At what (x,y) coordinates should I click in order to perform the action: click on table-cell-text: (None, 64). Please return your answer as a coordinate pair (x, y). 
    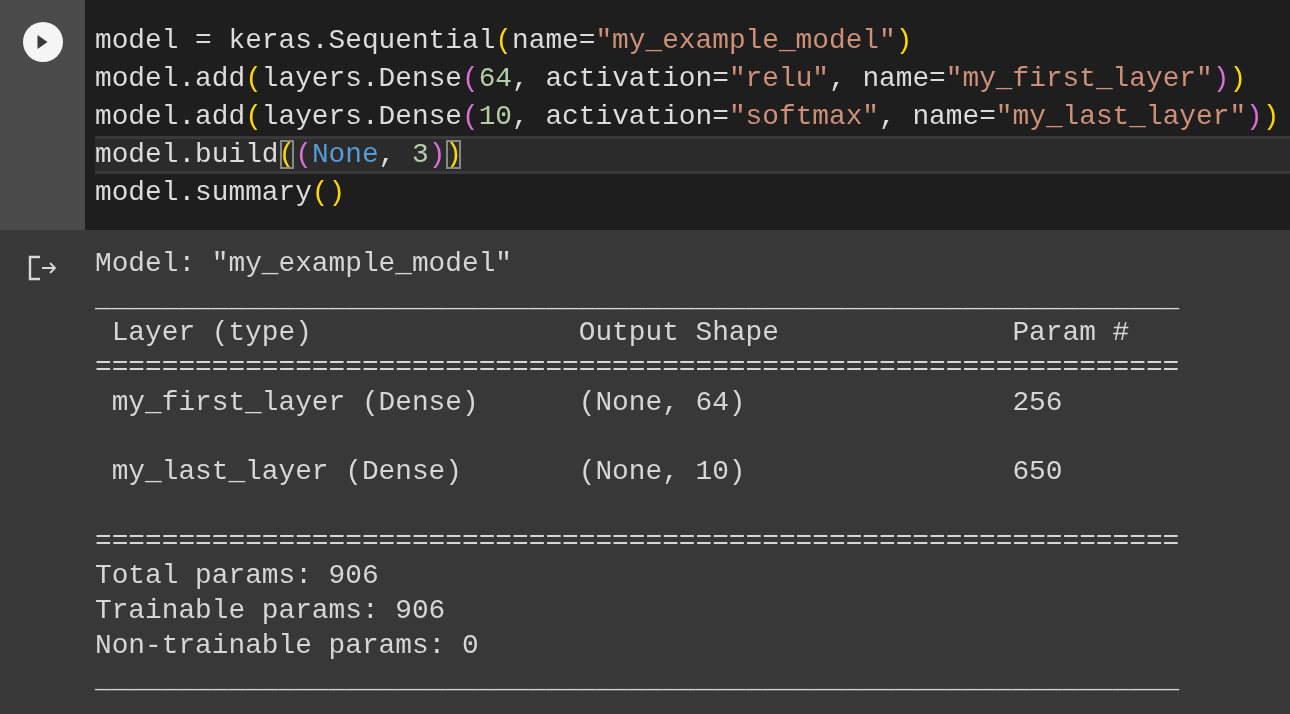
    Looking at the image, I should click on (662, 402).